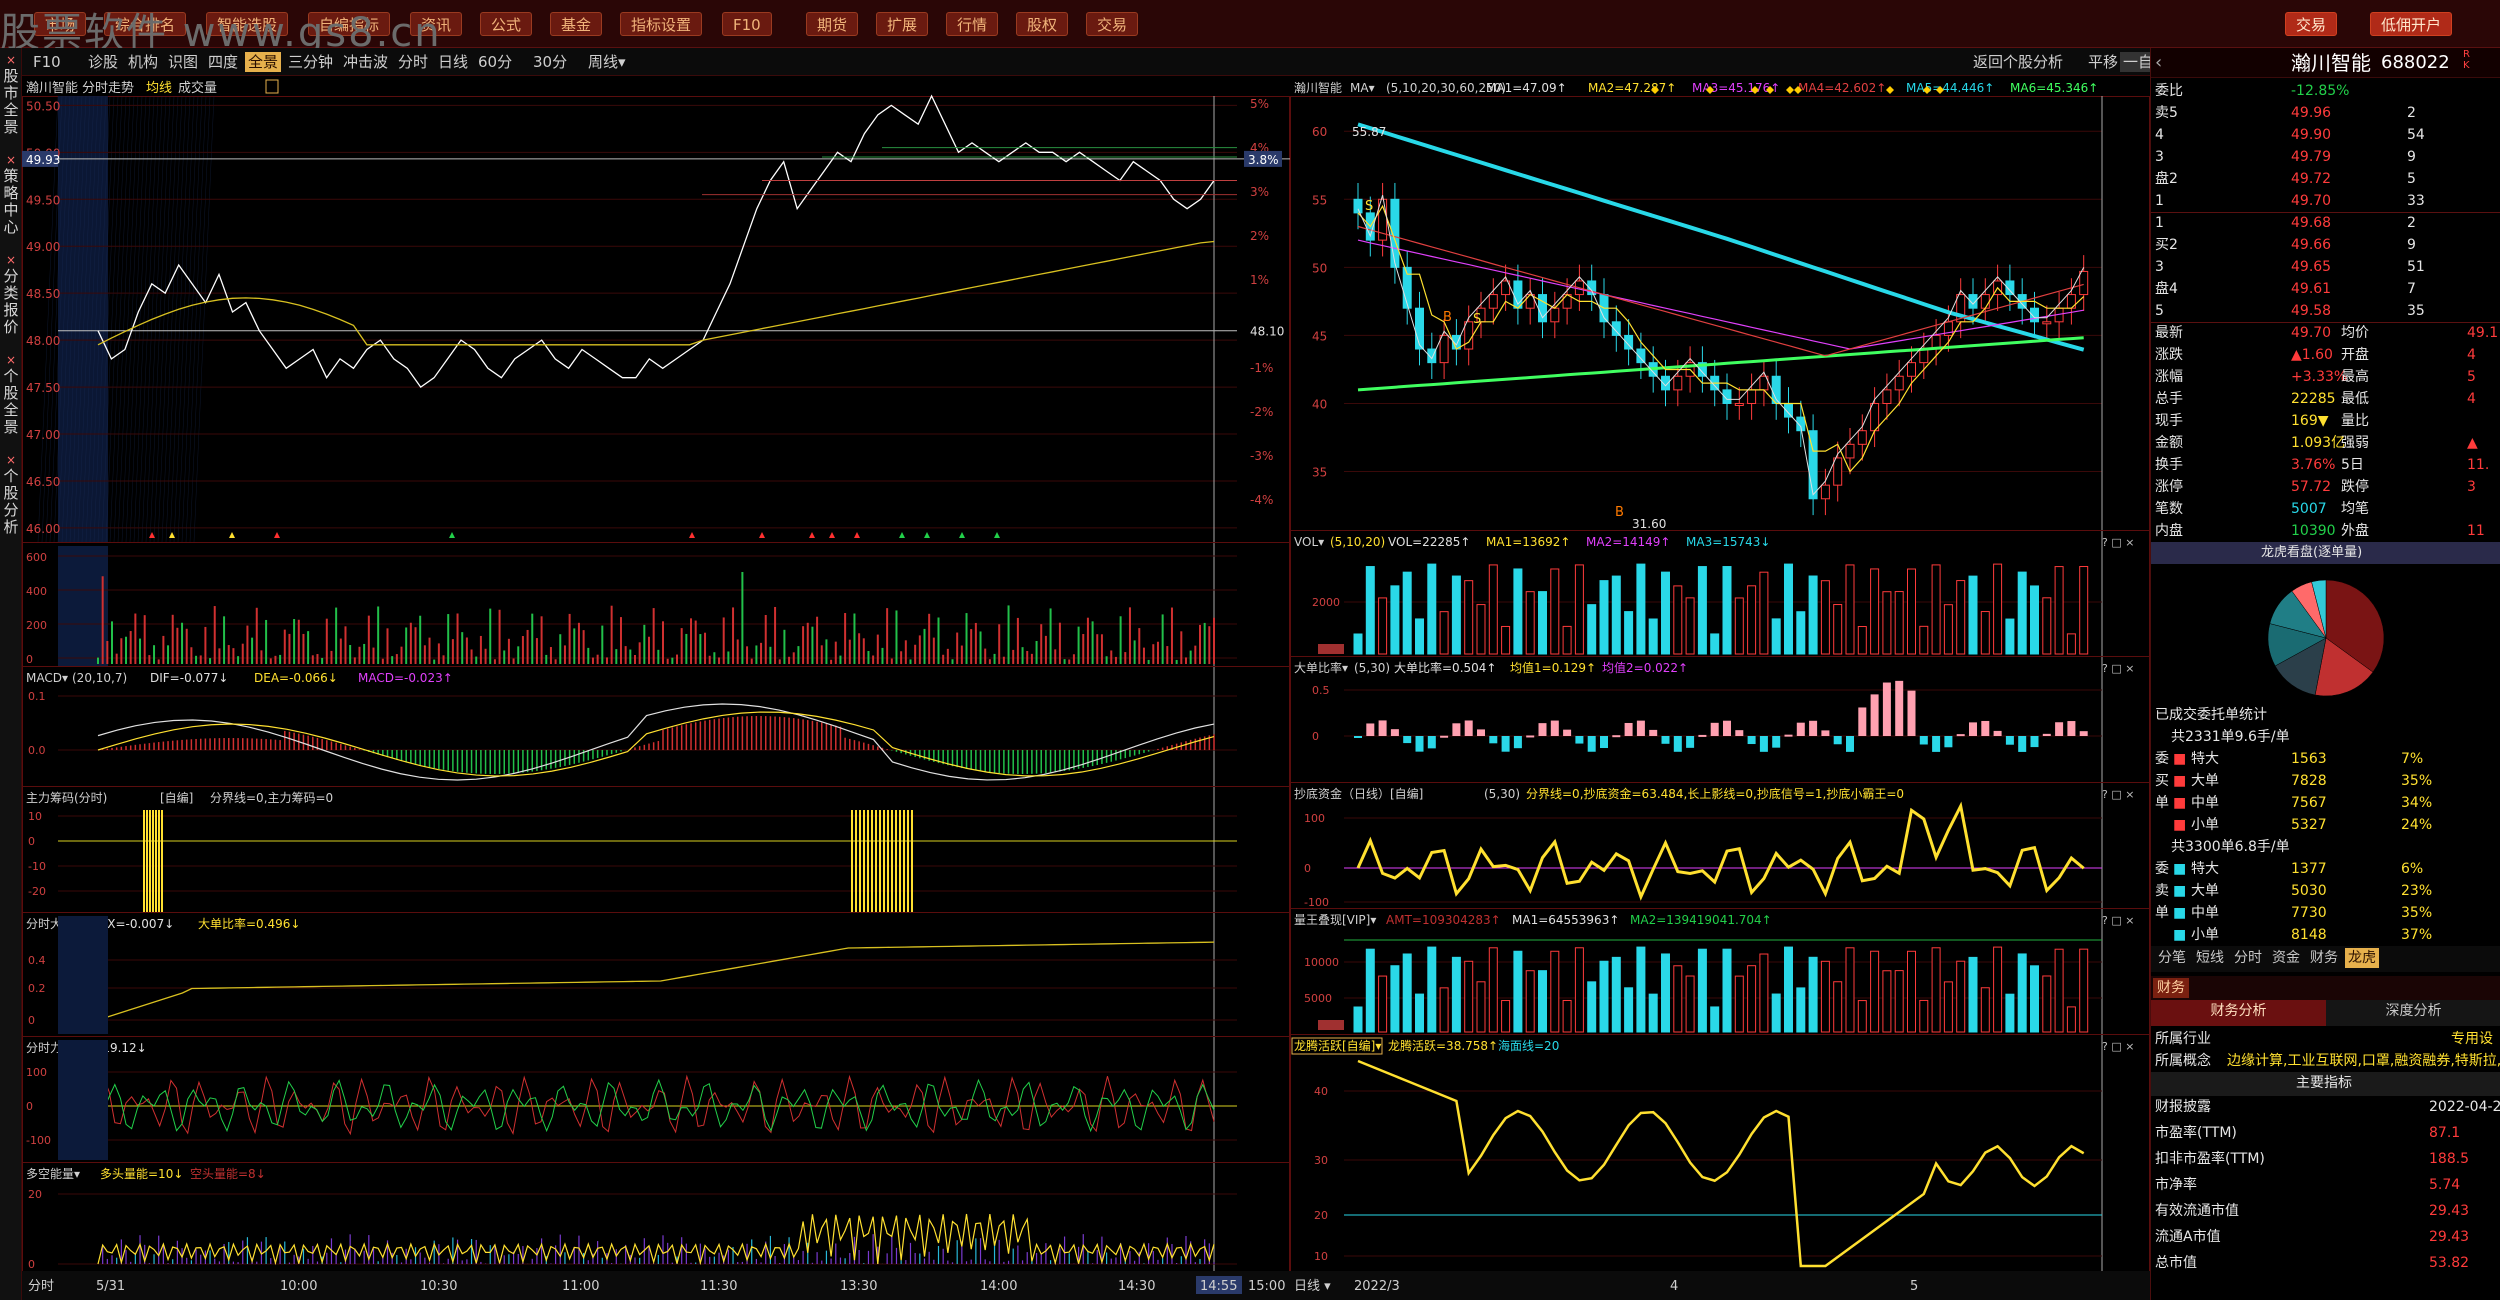 The width and height of the screenshot is (2500, 1300). Describe the element at coordinates (2411, 24) in the screenshot. I see `open-account-button: 低佣开户` at that location.